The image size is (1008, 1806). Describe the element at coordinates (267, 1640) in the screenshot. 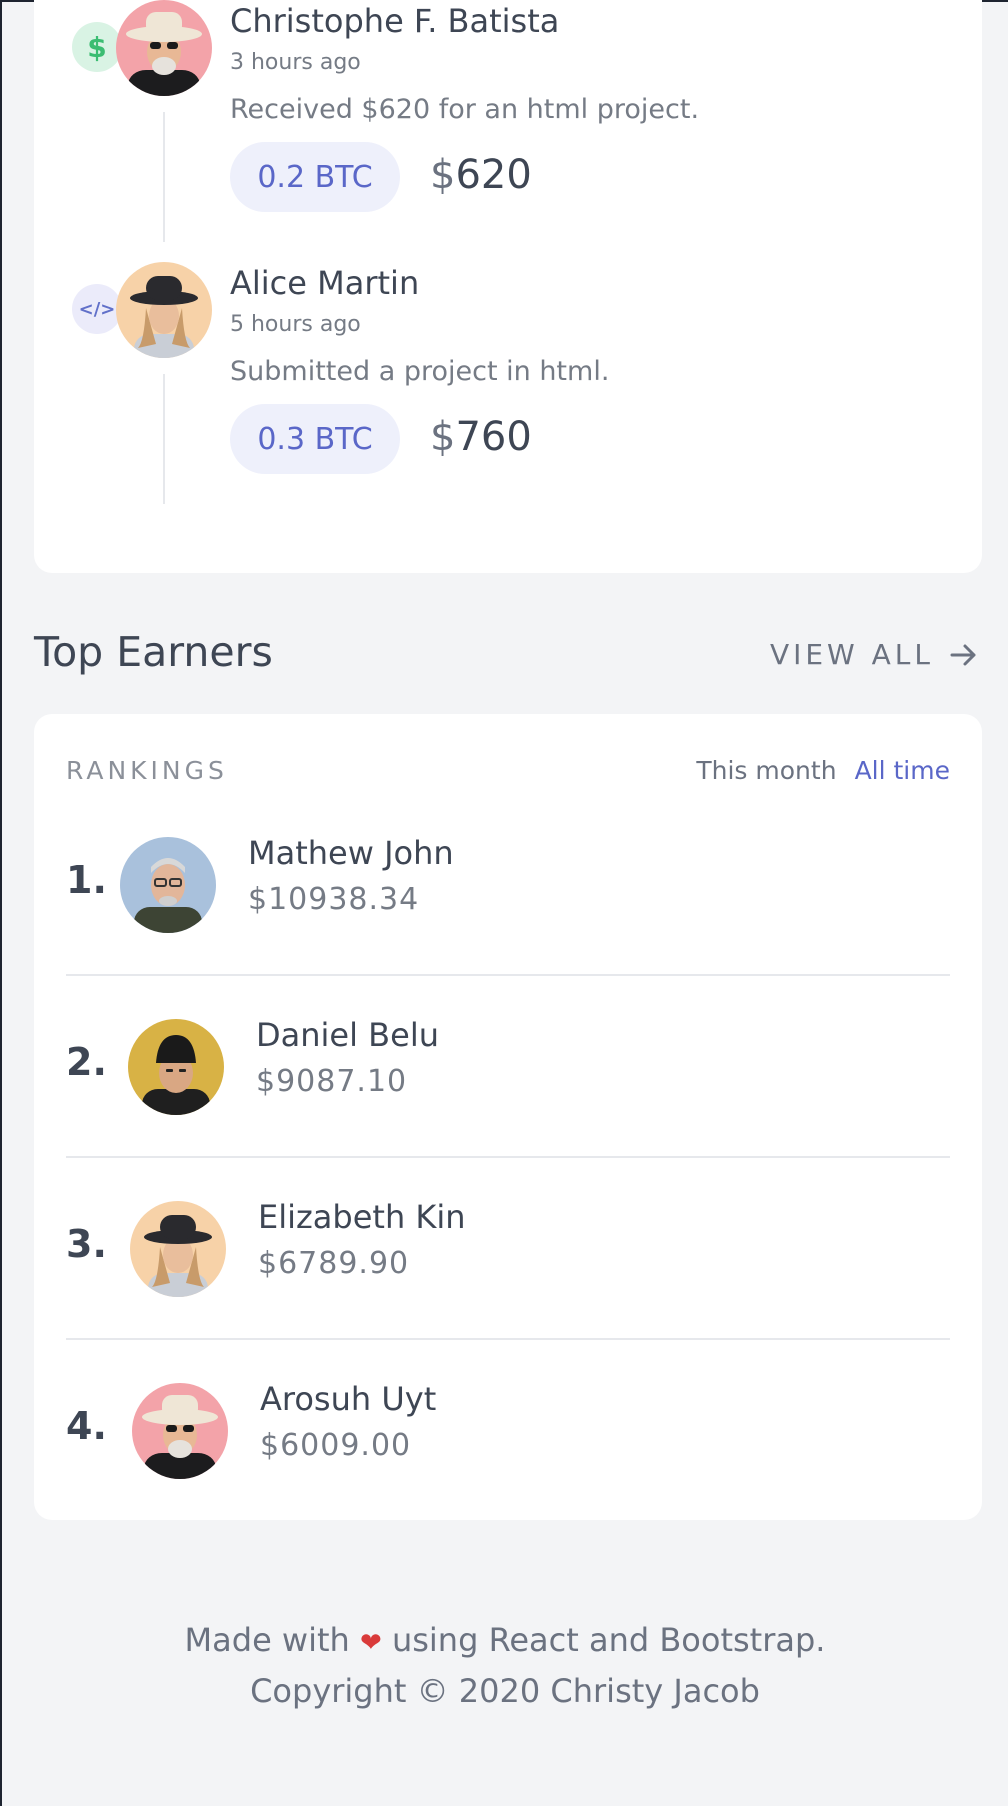

I see `footer-made-with: Made with` at that location.